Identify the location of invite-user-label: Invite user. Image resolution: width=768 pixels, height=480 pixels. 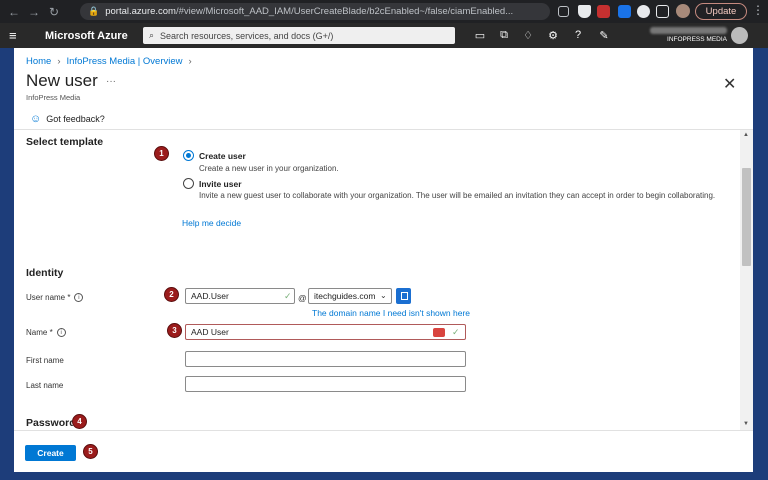
(220, 184).